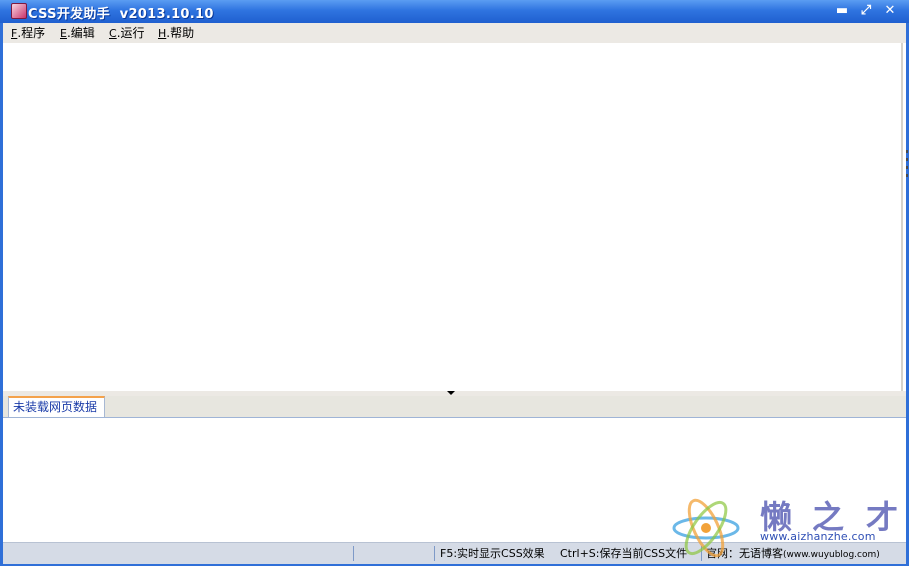  Describe the element at coordinates (132, 33) in the screenshot. I see `menu-run-label: 运行` at that location.